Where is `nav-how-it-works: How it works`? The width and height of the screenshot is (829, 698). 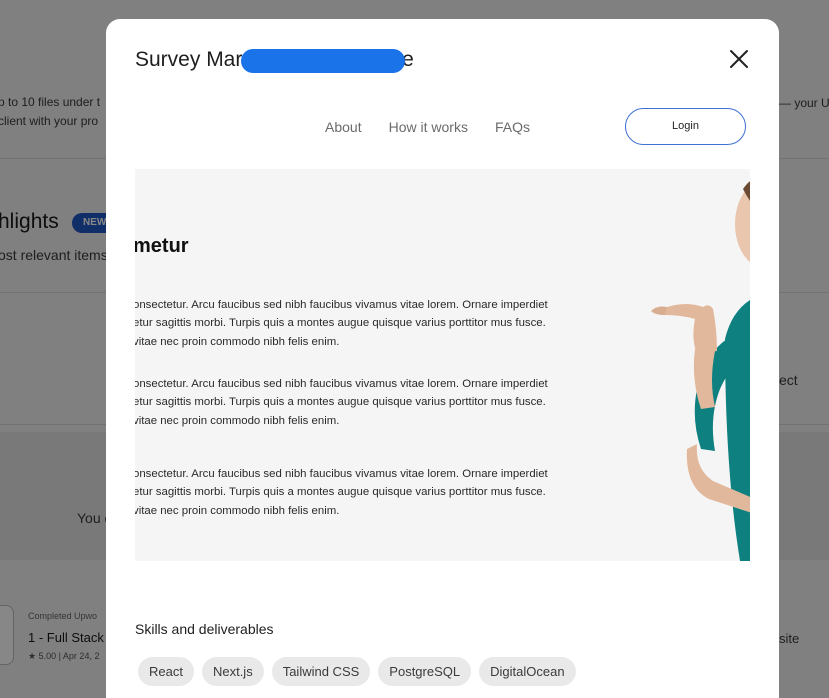 nav-how-it-works: How it works is located at coordinates (428, 127).